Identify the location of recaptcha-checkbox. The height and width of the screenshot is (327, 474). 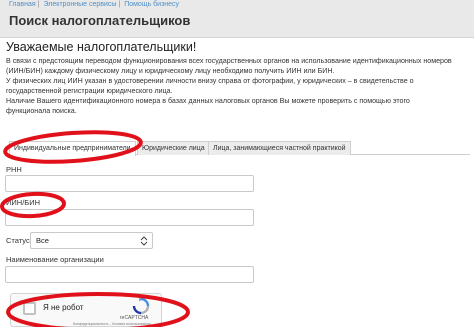
(29, 308).